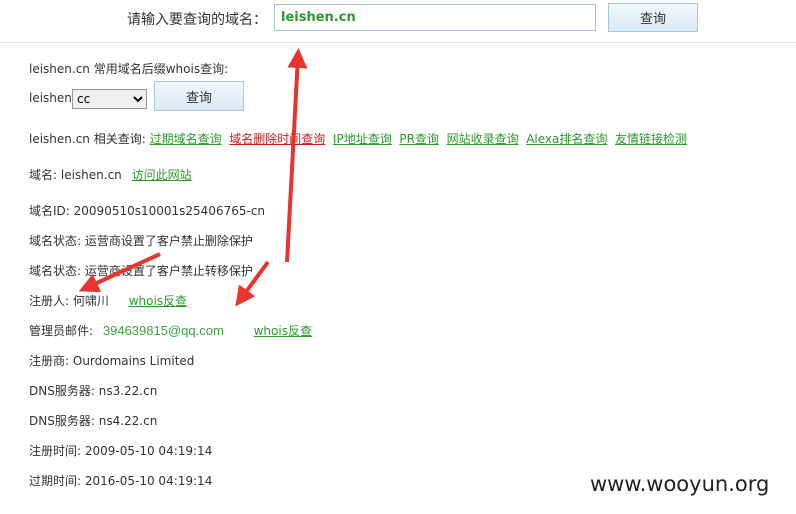 Image resolution: width=796 pixels, height=514 pixels. Describe the element at coordinates (296, 155) in the screenshot. I see `arrow-to-search-input` at that location.